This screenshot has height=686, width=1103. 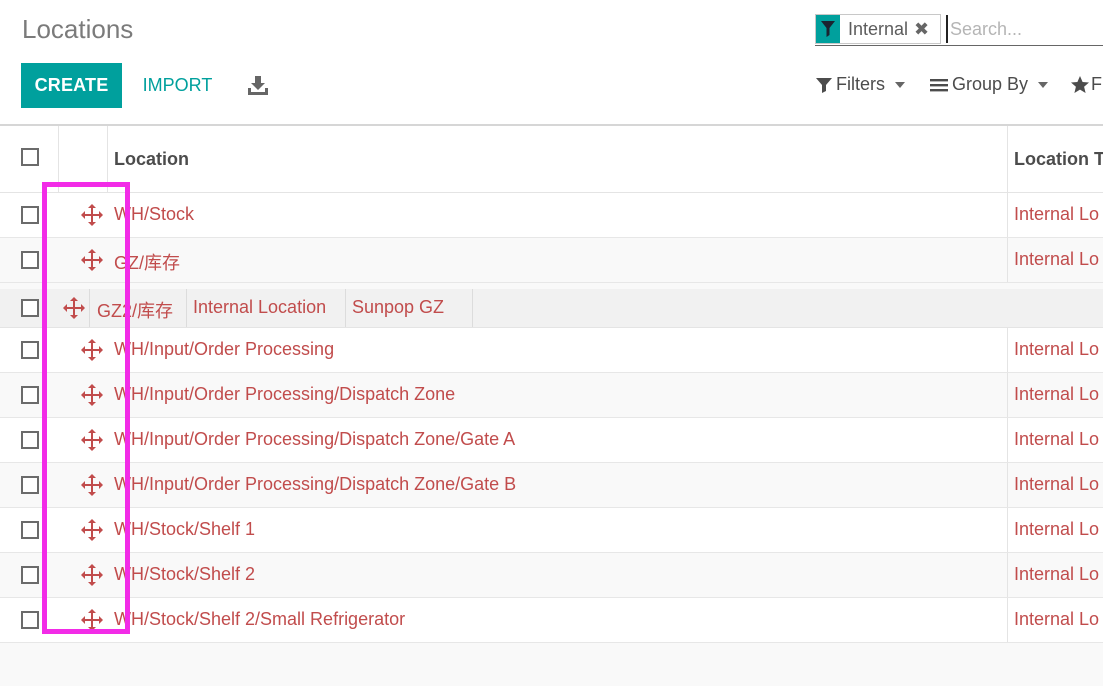 I want to click on table-row: WH/Input/Order Processing Internal Lo, so click(x=551, y=350).